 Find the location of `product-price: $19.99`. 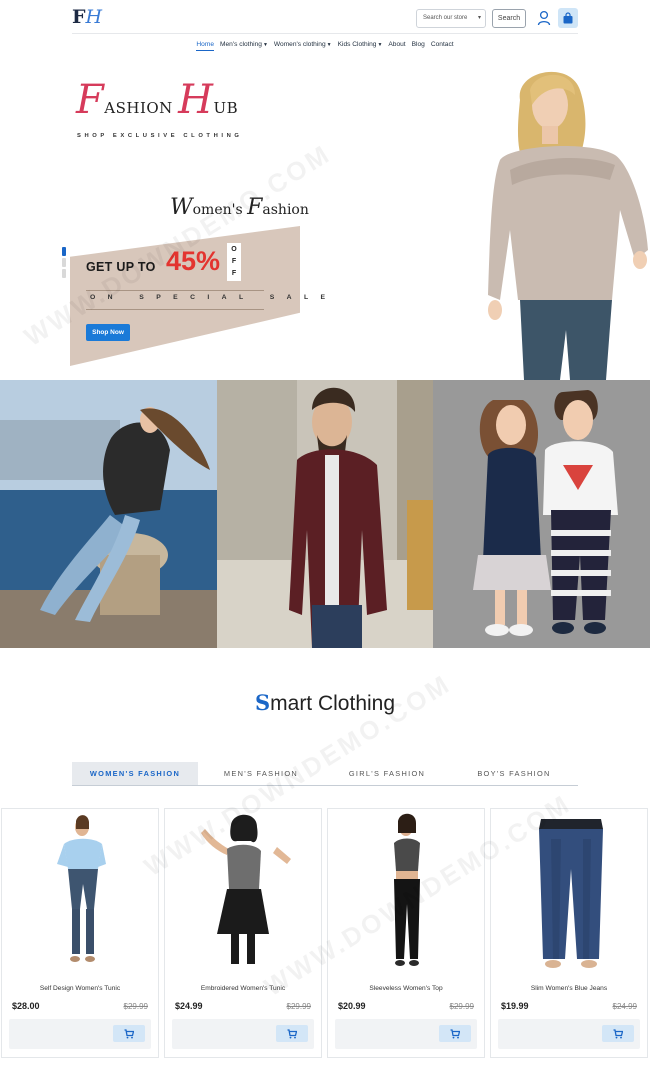

product-price: $19.99 is located at coordinates (515, 1006).